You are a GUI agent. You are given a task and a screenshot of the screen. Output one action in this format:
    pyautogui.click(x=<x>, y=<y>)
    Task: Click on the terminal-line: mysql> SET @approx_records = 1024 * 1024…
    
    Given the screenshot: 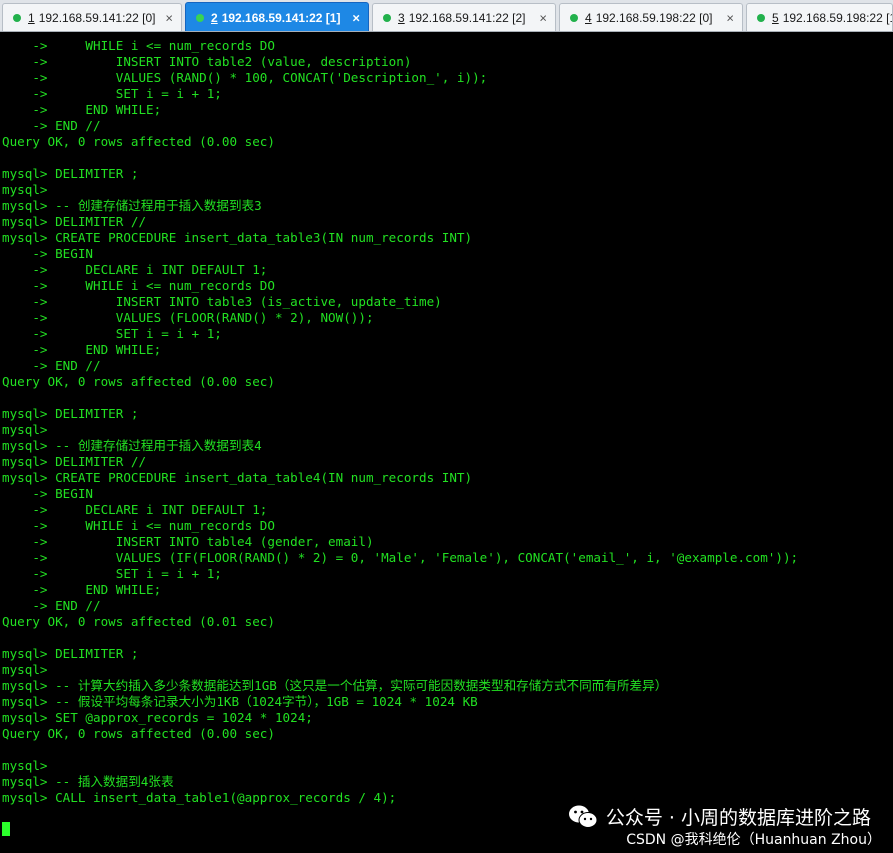 What is the action you would take?
    pyautogui.click(x=157, y=717)
    